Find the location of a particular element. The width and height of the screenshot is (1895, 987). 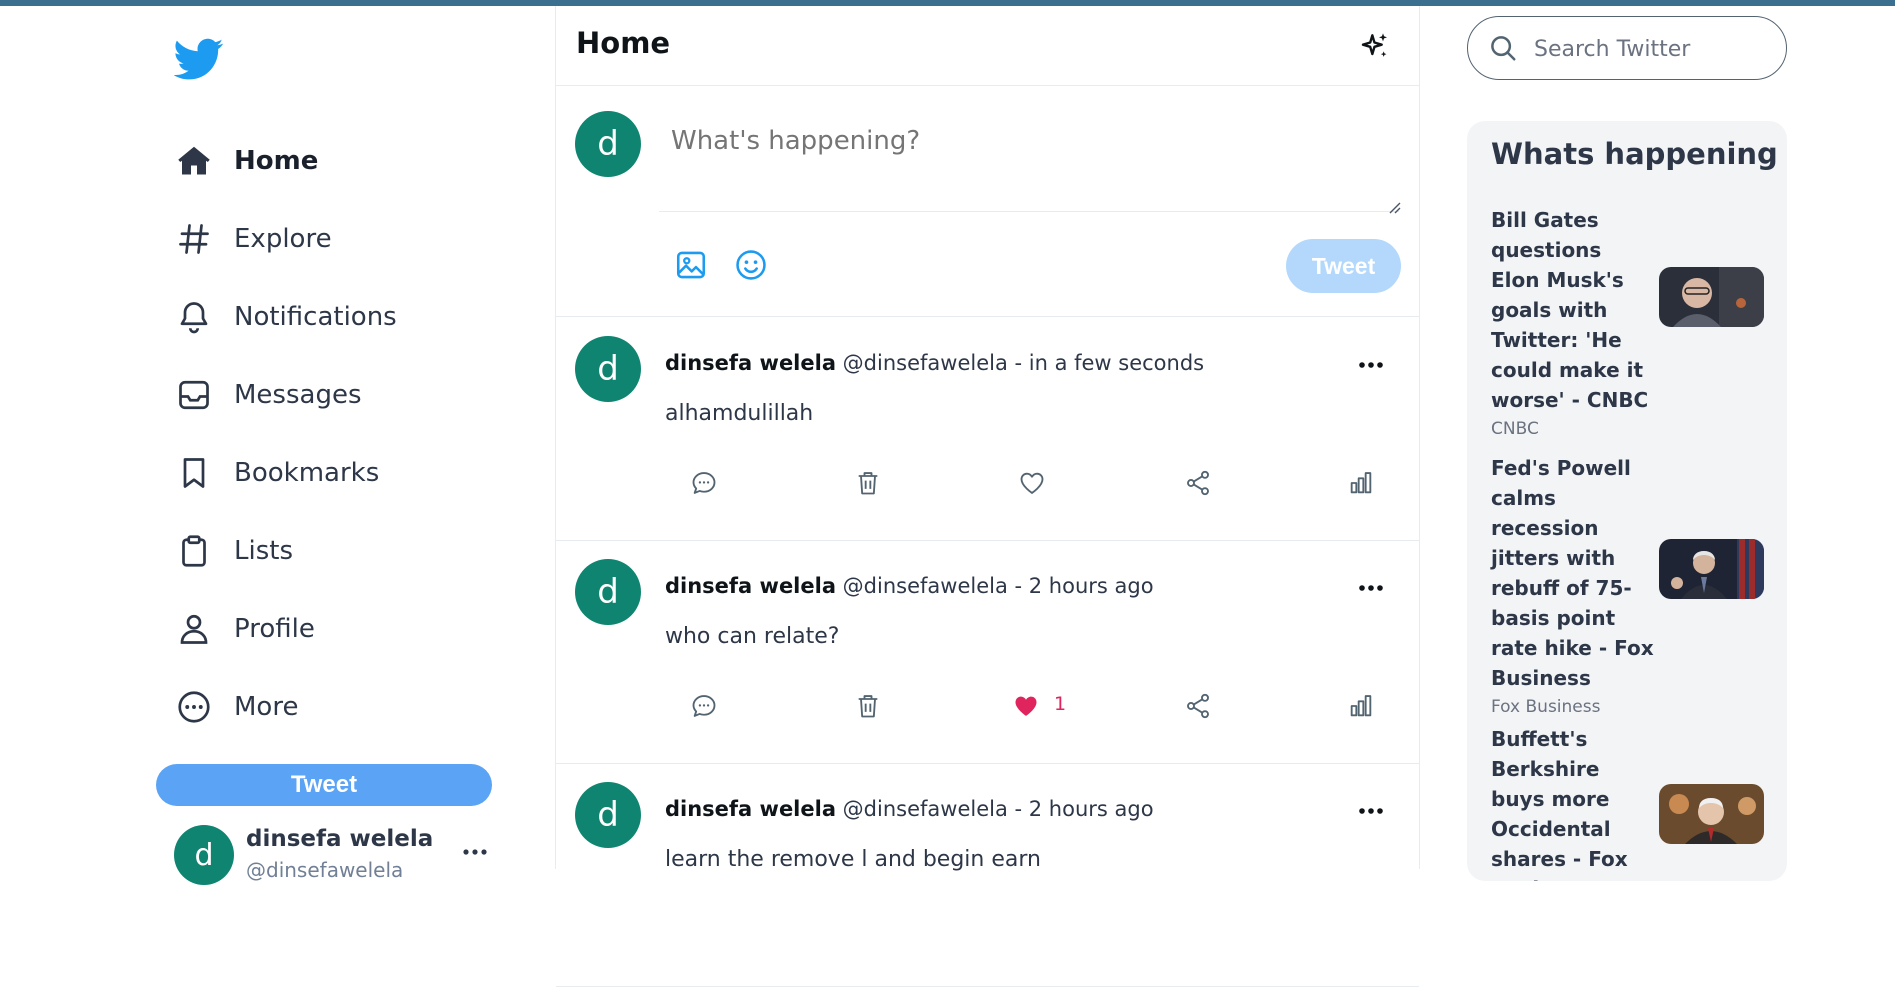

trends-title: Whats happening is located at coordinates (1634, 154).